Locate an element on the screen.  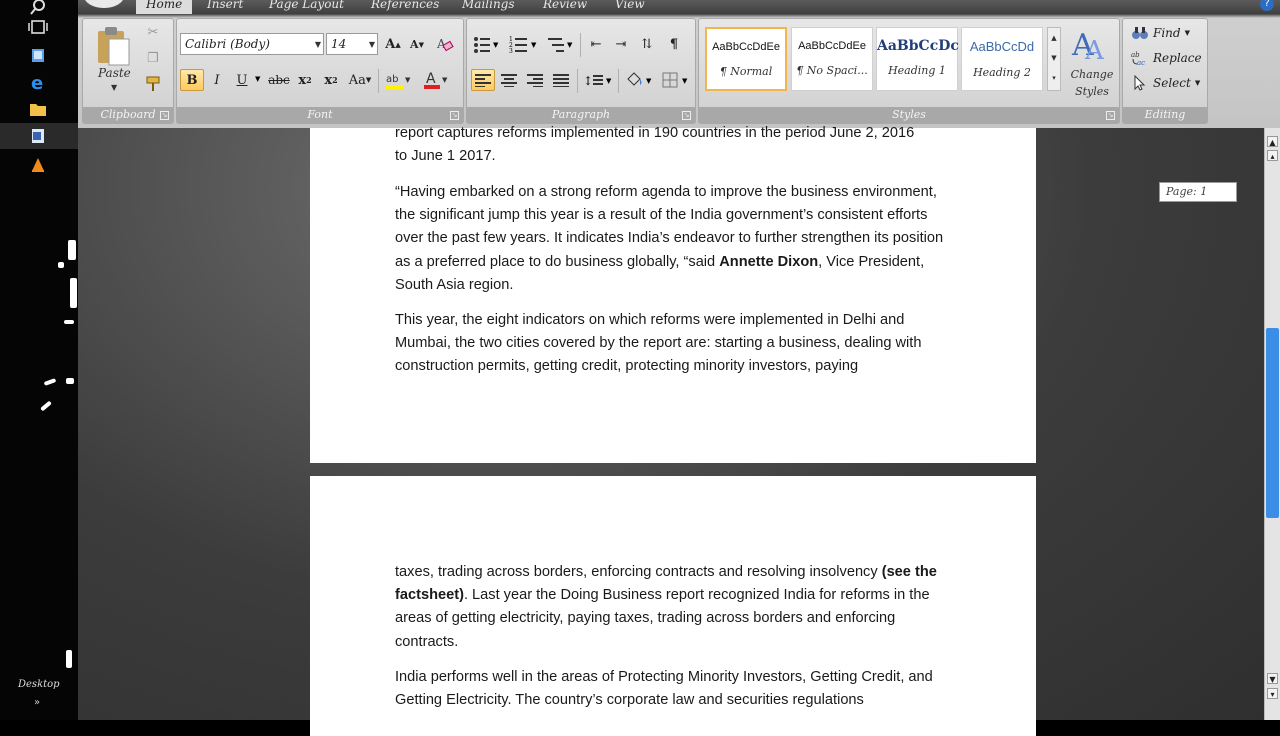
numbering-button: 1 2 3 ▼ is located at coordinates (524, 44).